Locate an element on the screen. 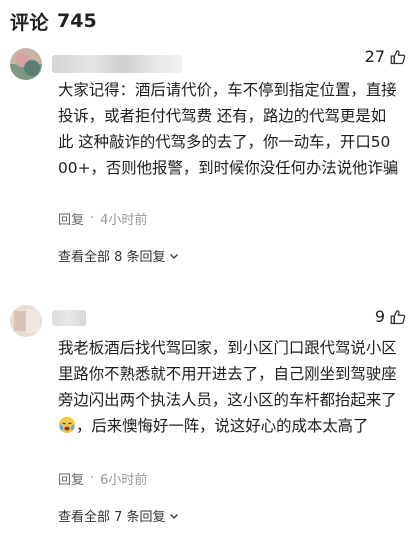 This screenshot has height=535, width=415. like-count: 27 is located at coordinates (374, 56).